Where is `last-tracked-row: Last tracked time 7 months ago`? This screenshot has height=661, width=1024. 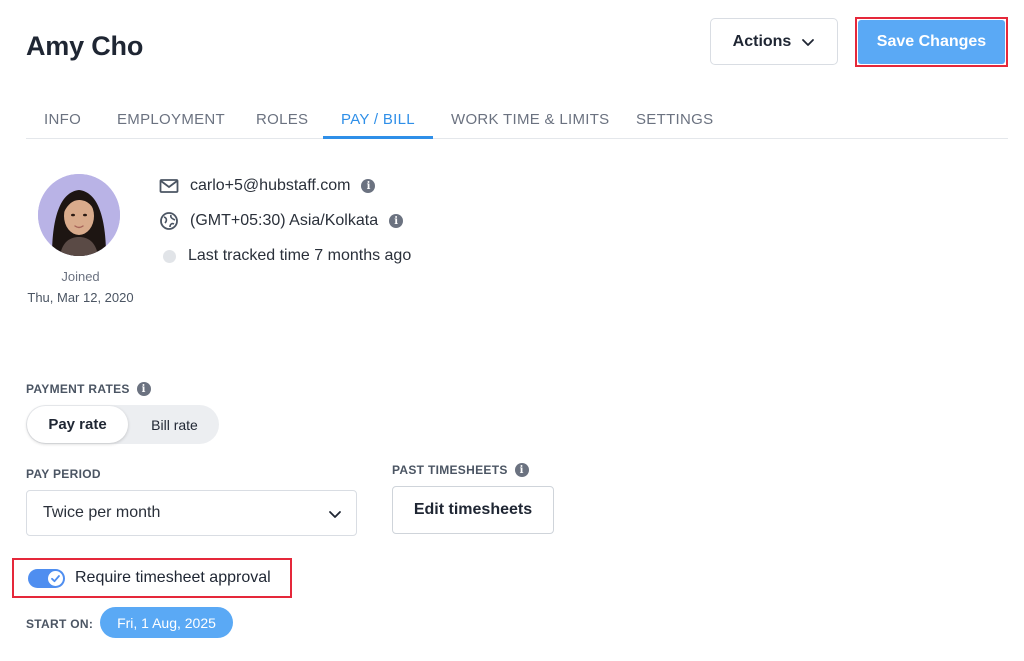 last-tracked-row: Last tracked time 7 months ago is located at coordinates (285, 256).